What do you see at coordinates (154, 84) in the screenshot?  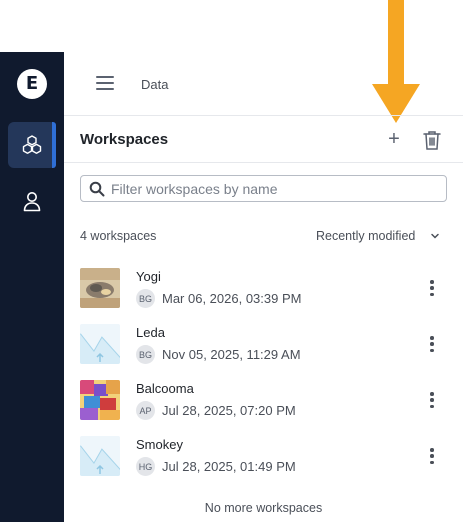 I see `breadcrumb: Data` at bounding box center [154, 84].